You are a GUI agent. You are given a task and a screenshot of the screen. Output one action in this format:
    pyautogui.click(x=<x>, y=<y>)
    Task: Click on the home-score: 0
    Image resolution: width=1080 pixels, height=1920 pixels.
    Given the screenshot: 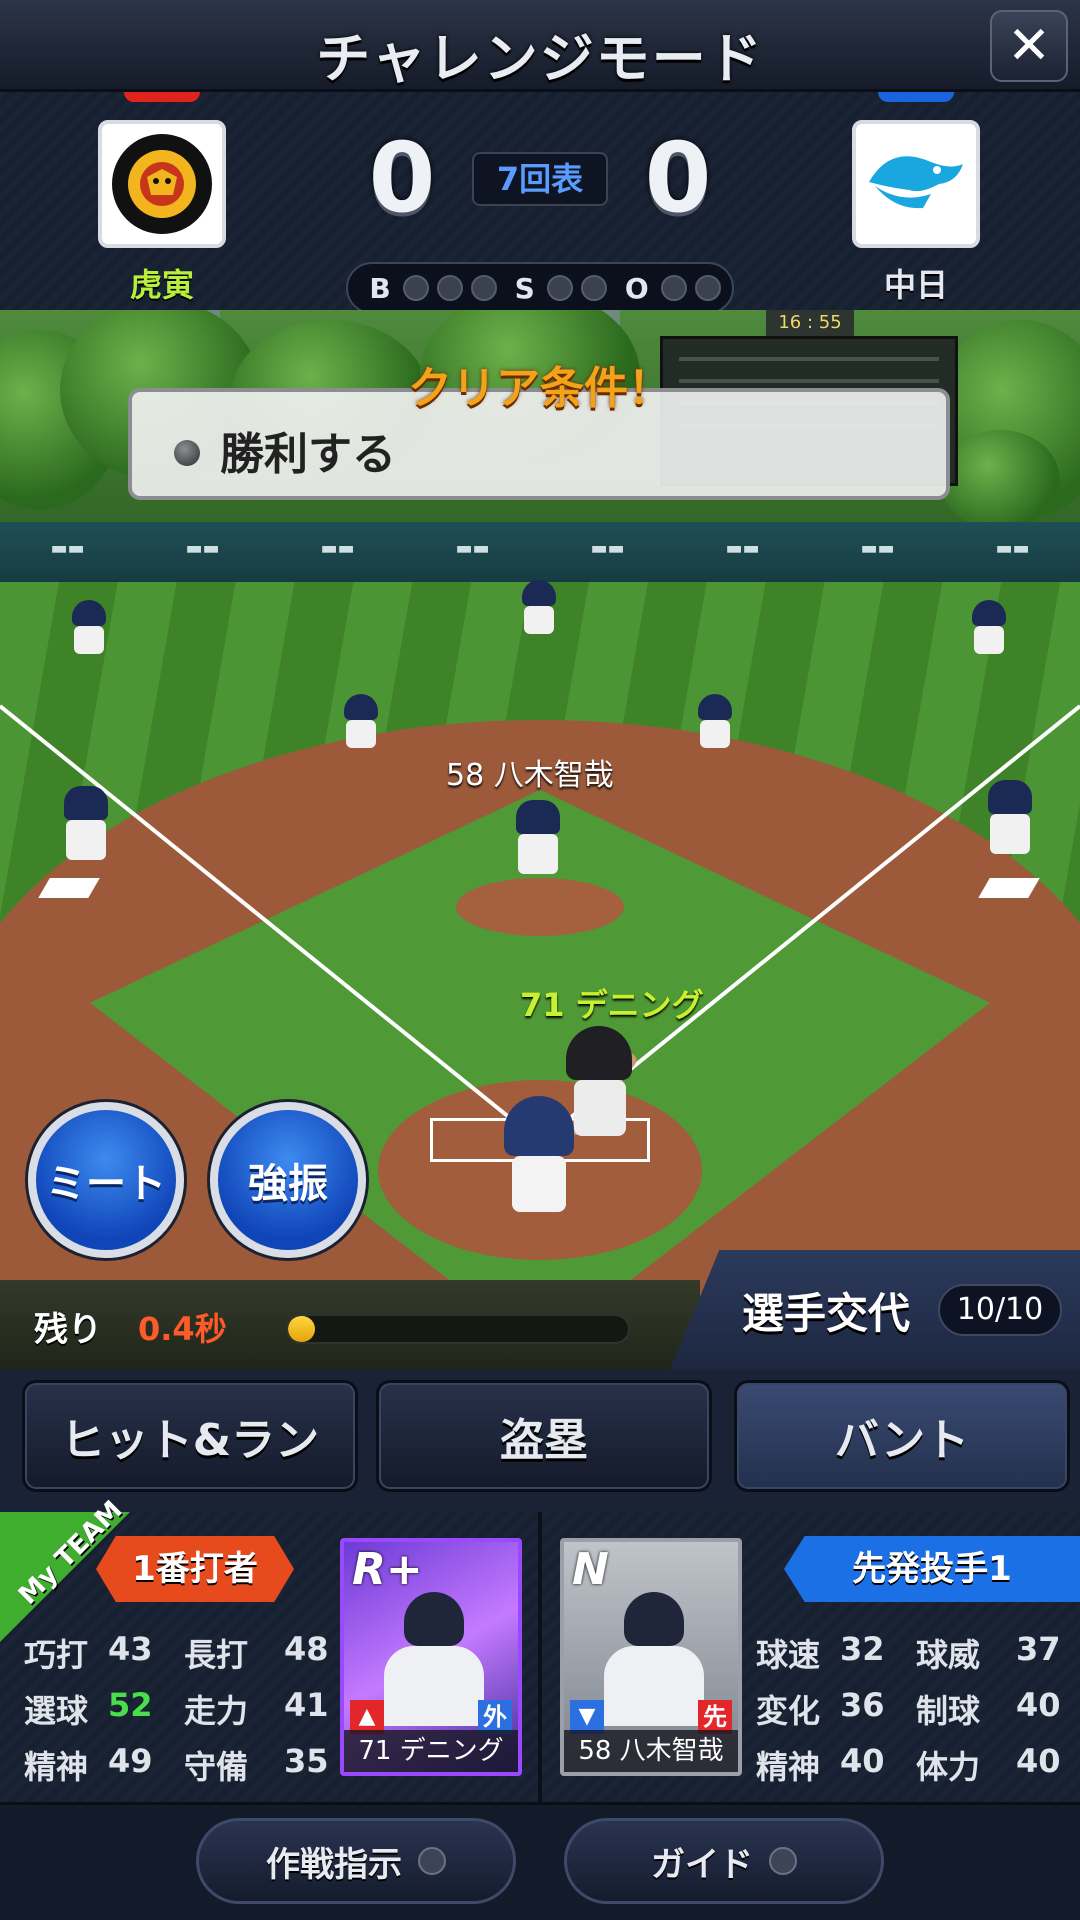 What is the action you would take?
    pyautogui.click(x=402, y=178)
    